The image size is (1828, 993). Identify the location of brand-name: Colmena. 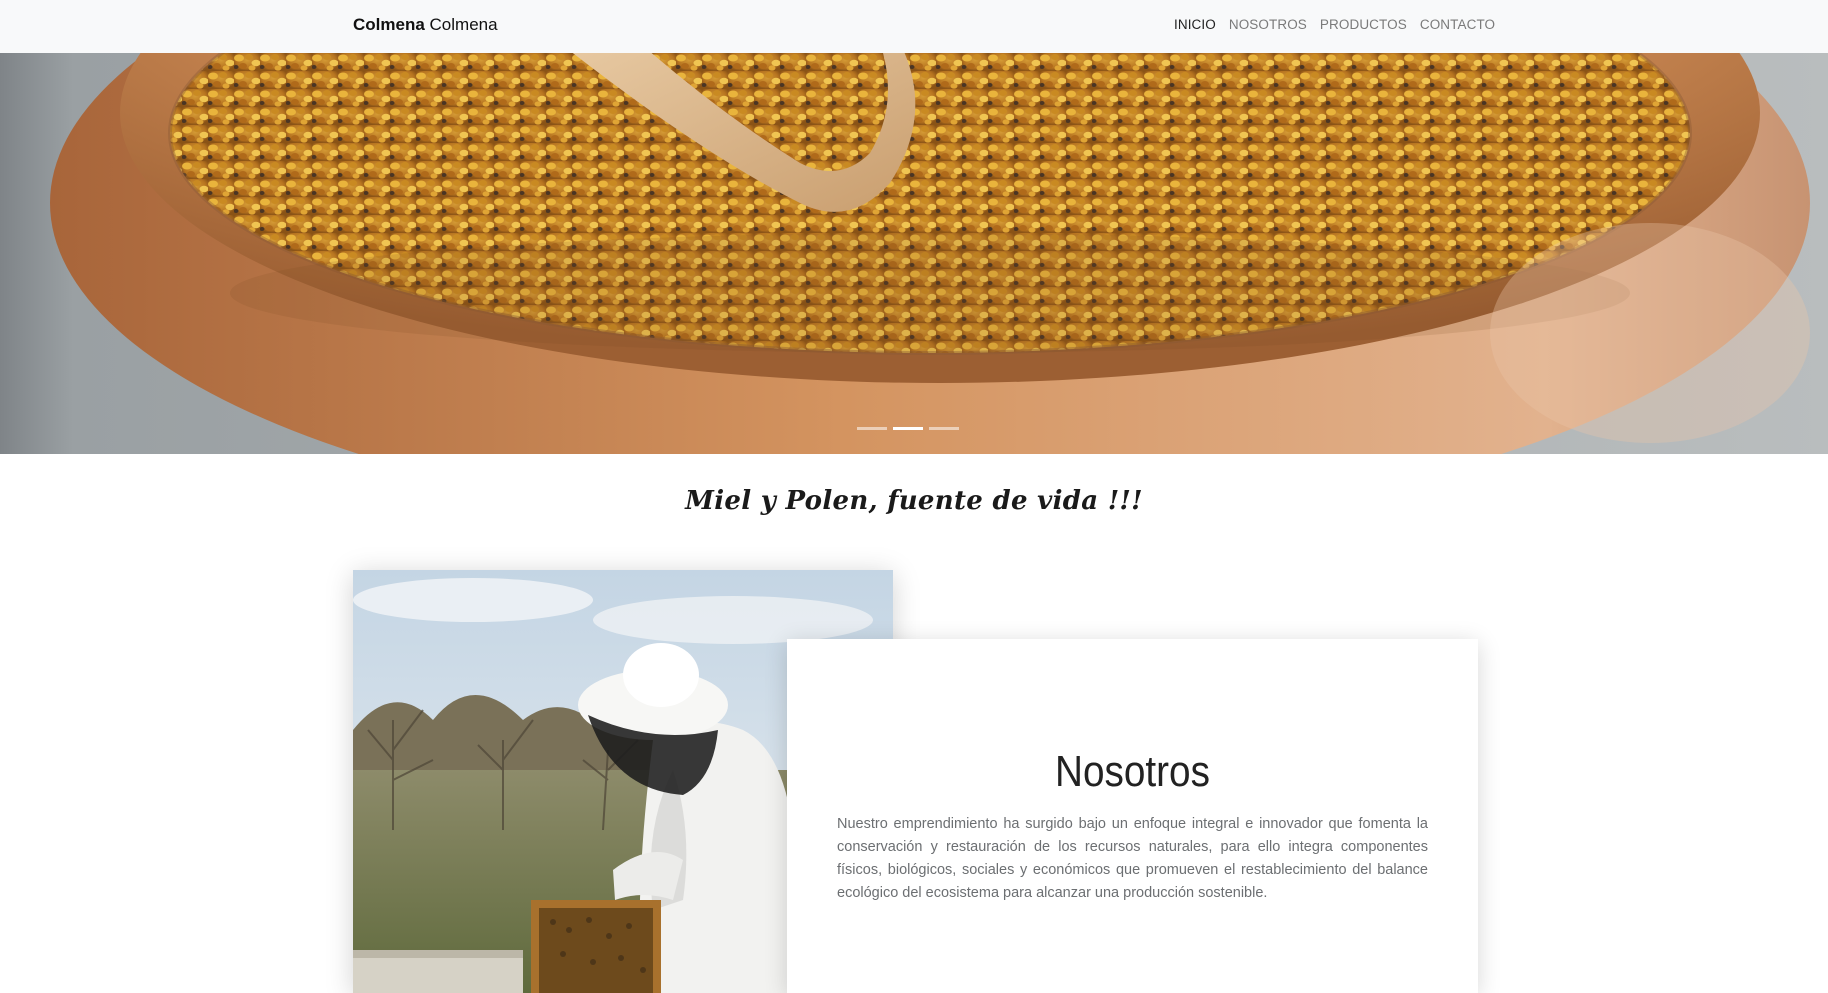
(463, 24).